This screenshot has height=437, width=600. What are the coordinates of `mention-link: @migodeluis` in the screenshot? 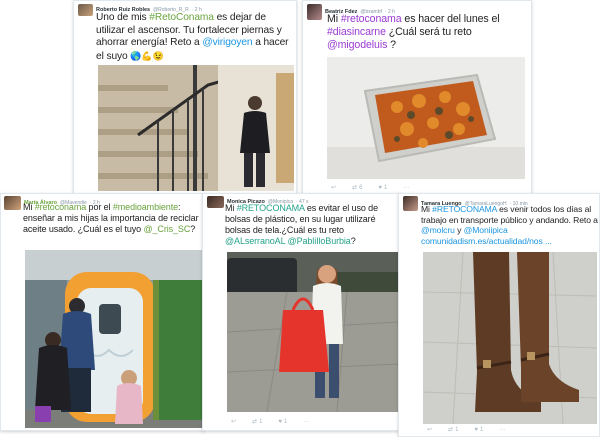 It's located at (357, 45).